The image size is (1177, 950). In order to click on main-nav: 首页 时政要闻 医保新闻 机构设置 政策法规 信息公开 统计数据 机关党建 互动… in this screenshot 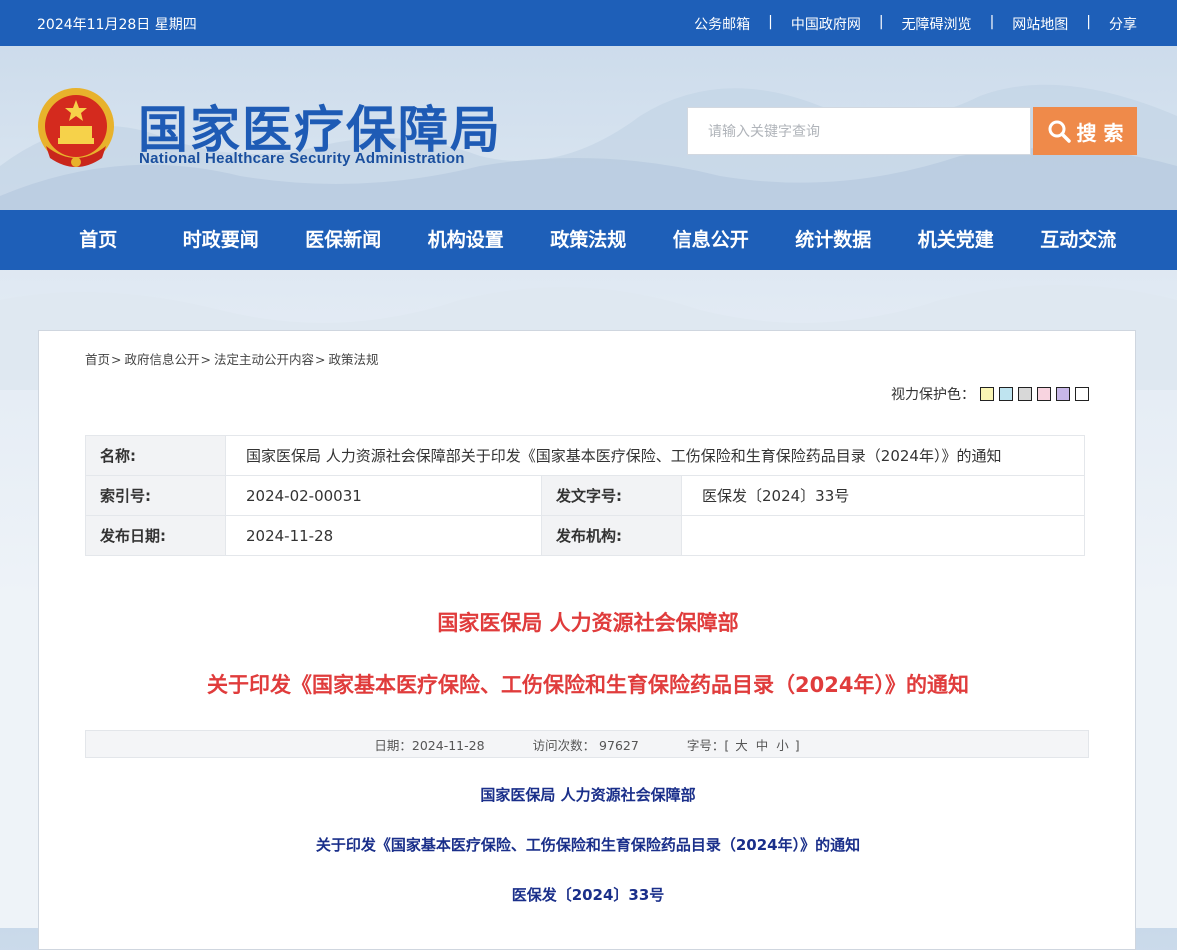, I will do `click(588, 240)`.